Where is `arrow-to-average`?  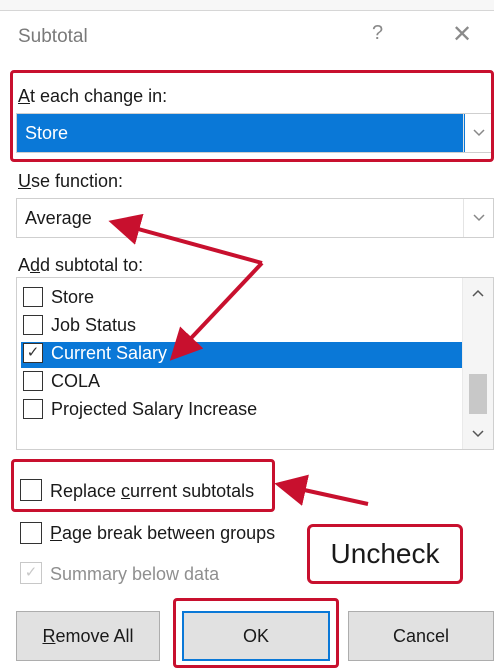
arrow-to-average is located at coordinates (185, 239).